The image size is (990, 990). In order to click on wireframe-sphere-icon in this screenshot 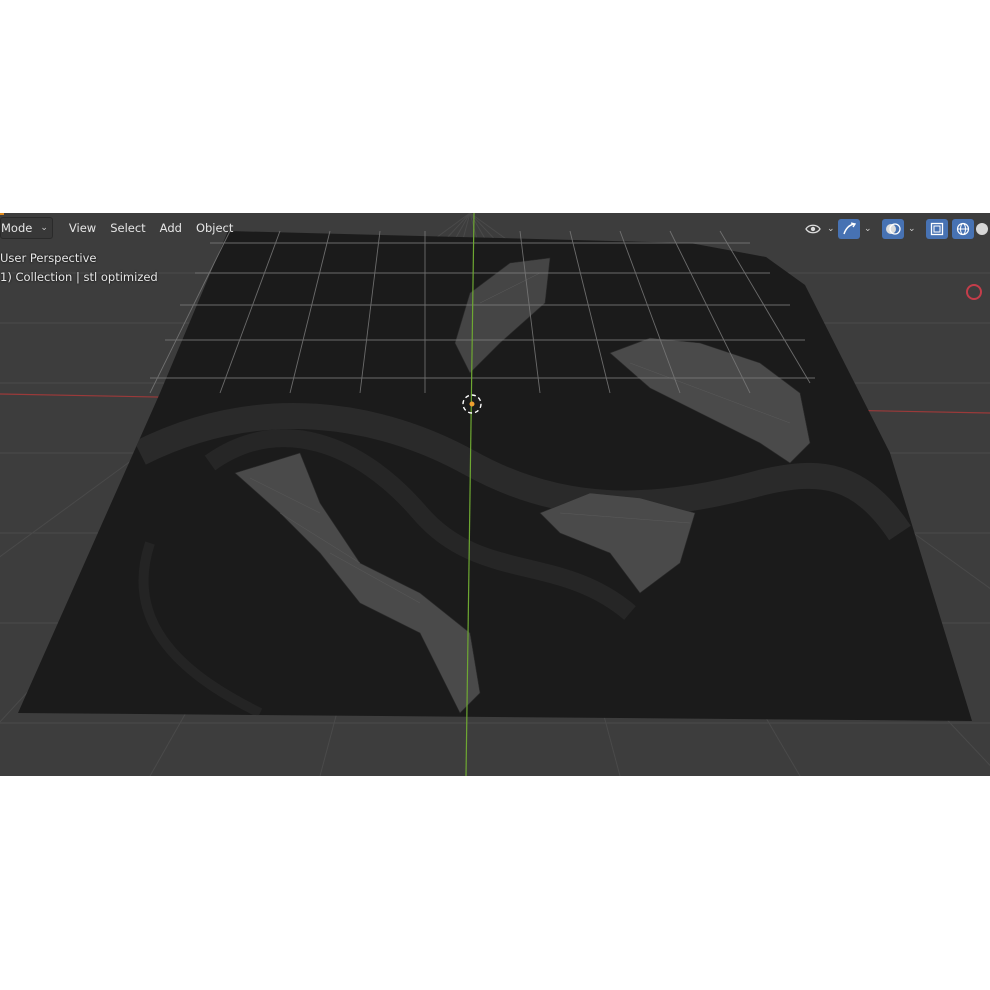, I will do `click(963, 229)`.